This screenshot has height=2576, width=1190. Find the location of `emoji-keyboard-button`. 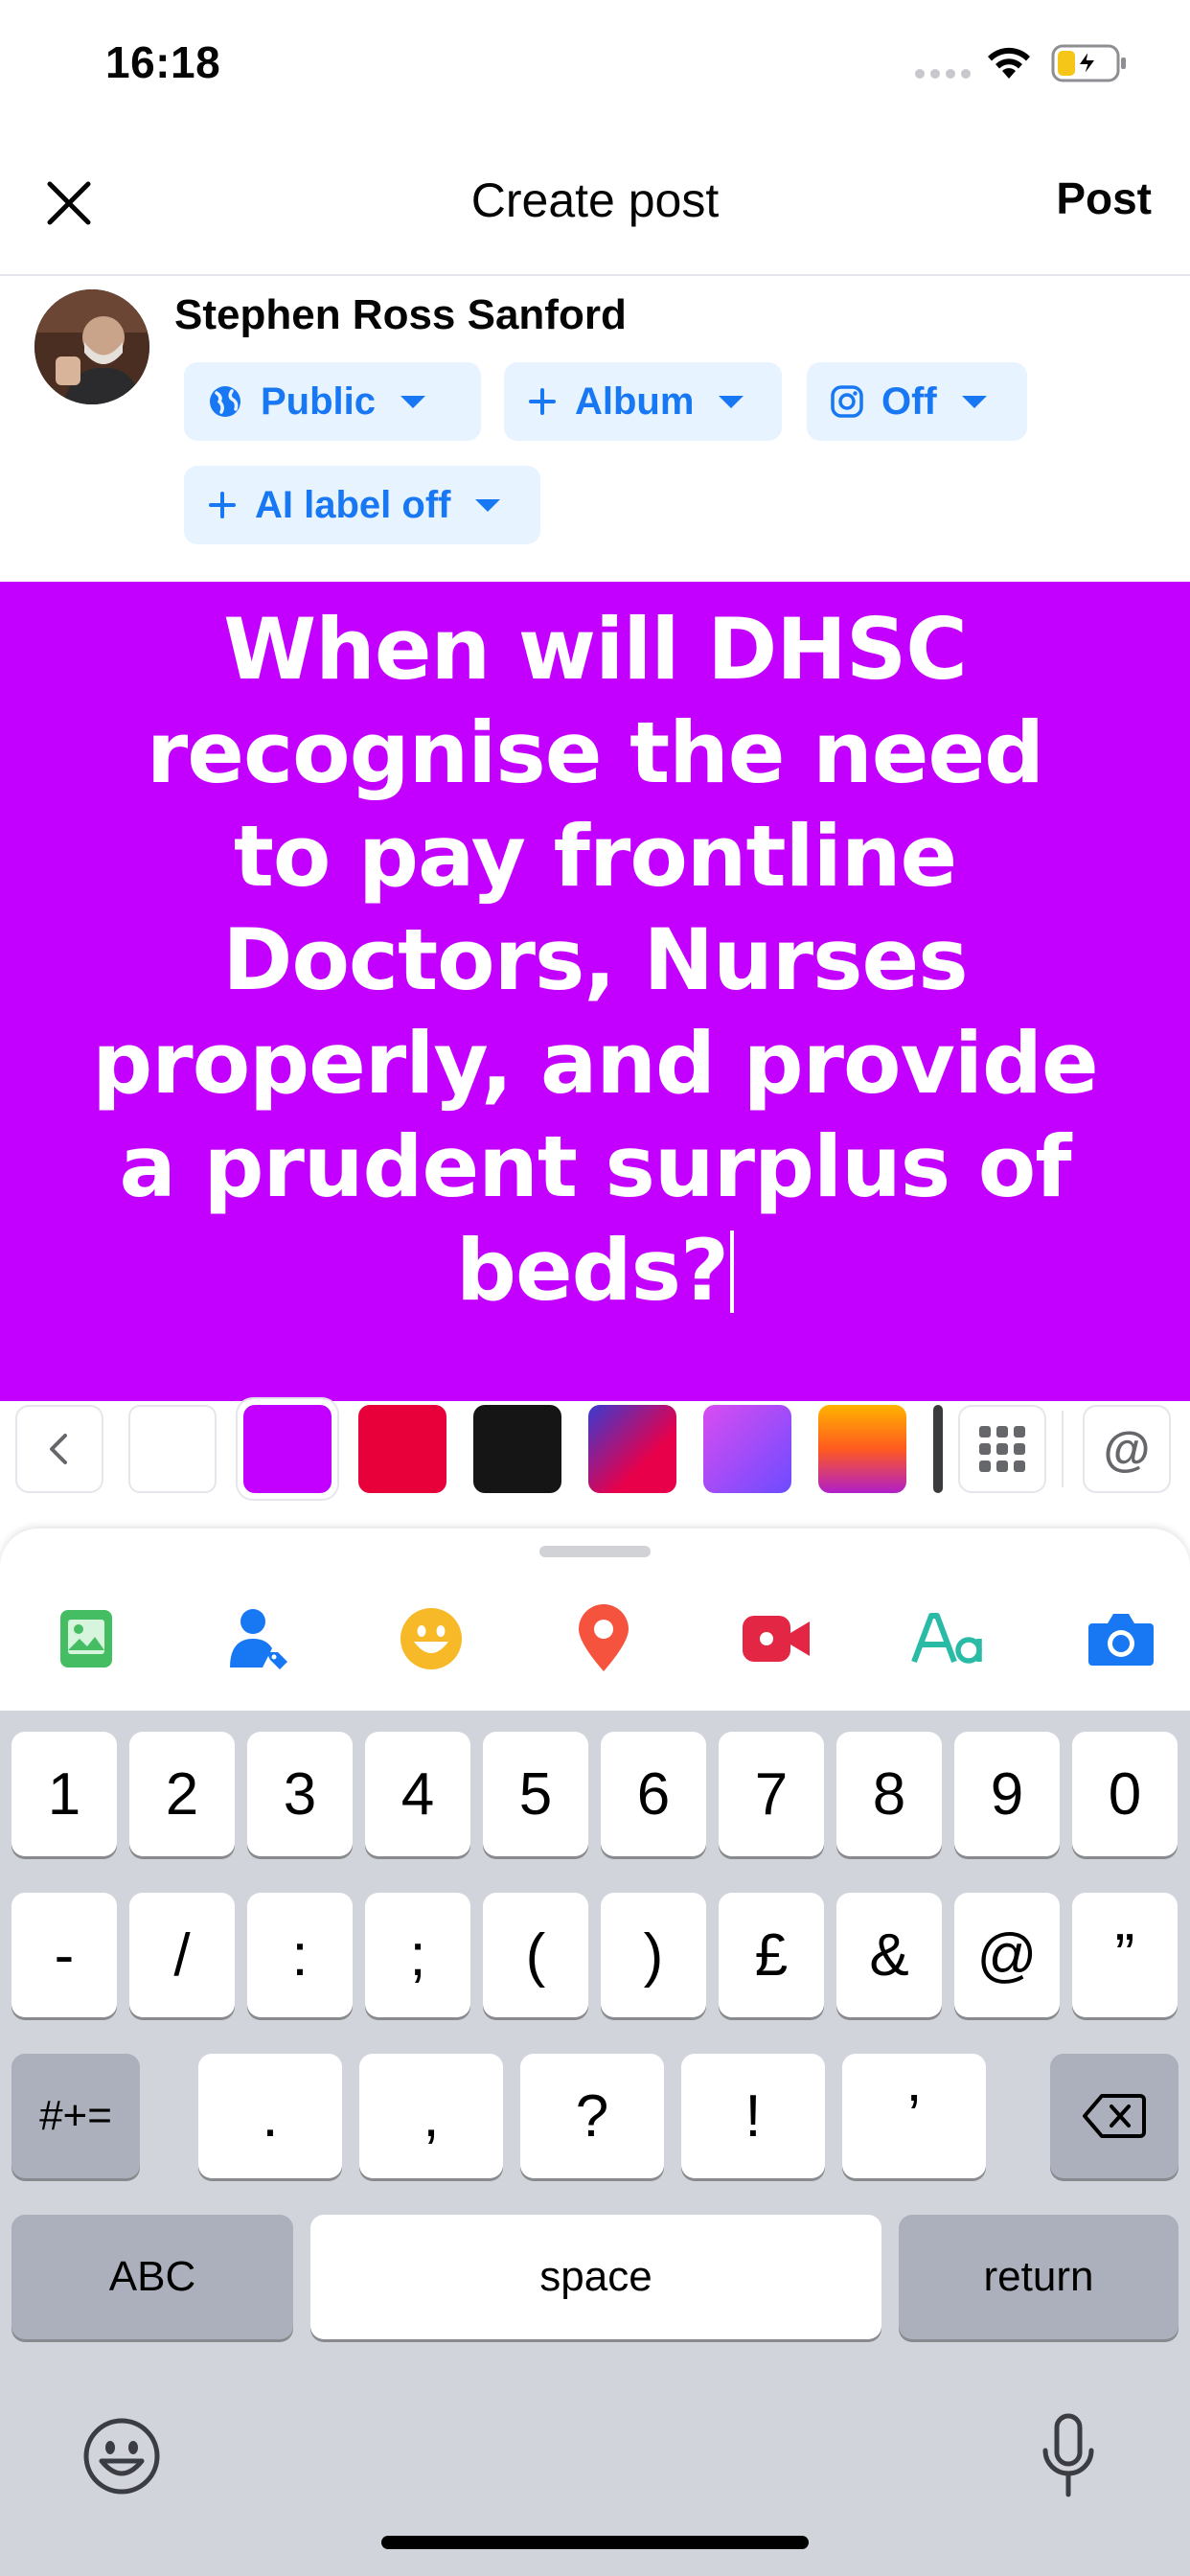

emoji-keyboard-button is located at coordinates (122, 2456).